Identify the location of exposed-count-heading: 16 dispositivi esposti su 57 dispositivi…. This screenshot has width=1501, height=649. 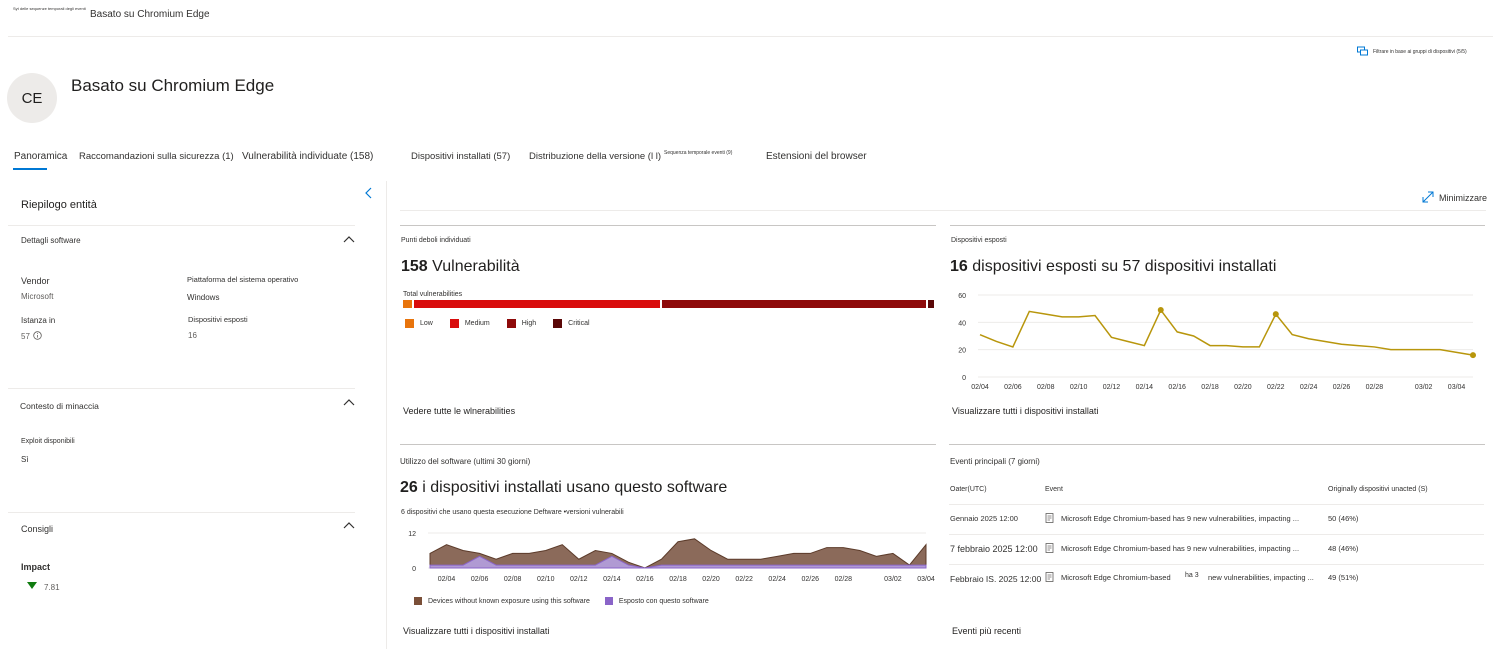
(1113, 267).